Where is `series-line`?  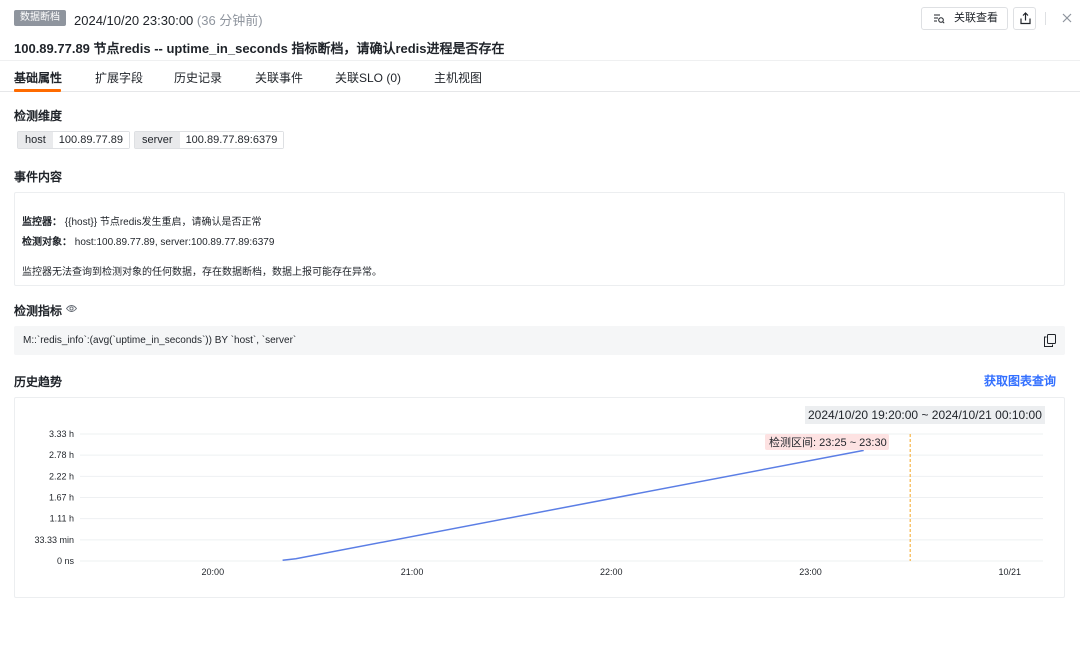
series-line is located at coordinates (573, 505).